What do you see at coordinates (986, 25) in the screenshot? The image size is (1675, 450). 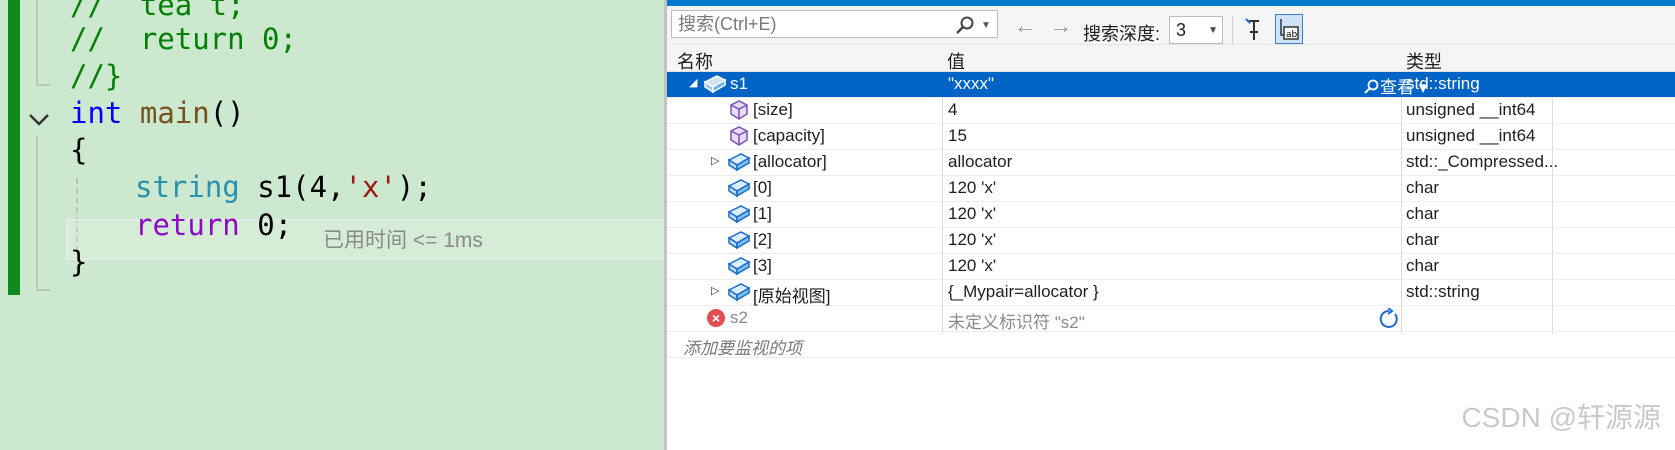 I see `search-dropdown-icon: ▼` at bounding box center [986, 25].